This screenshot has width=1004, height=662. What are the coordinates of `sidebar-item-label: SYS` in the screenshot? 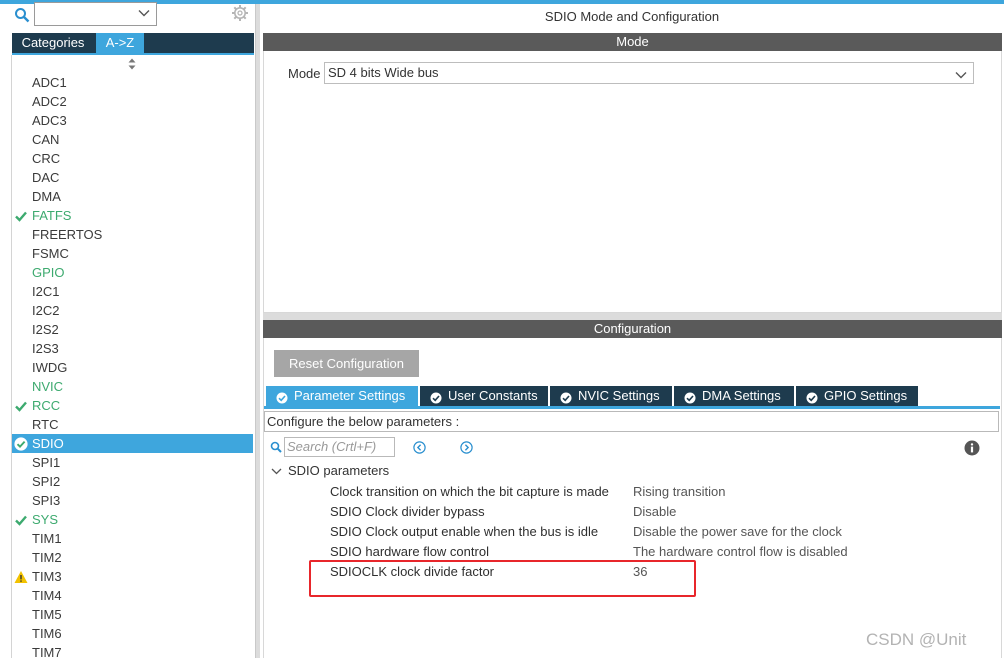 It's located at (45, 519).